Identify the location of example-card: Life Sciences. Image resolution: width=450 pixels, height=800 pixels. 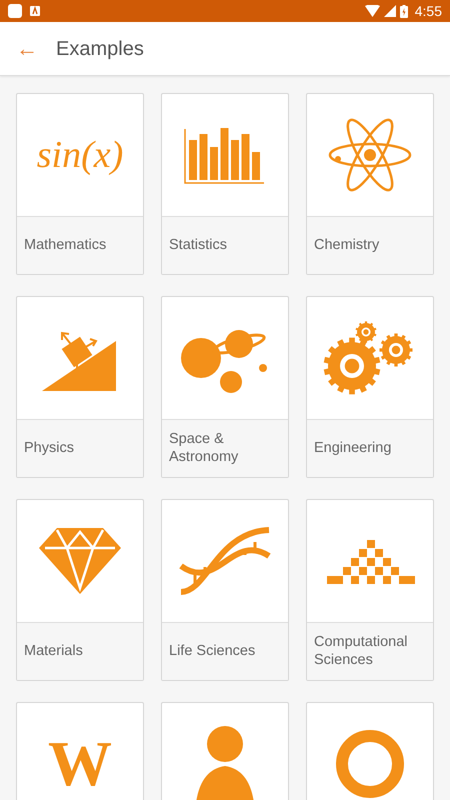
(225, 590).